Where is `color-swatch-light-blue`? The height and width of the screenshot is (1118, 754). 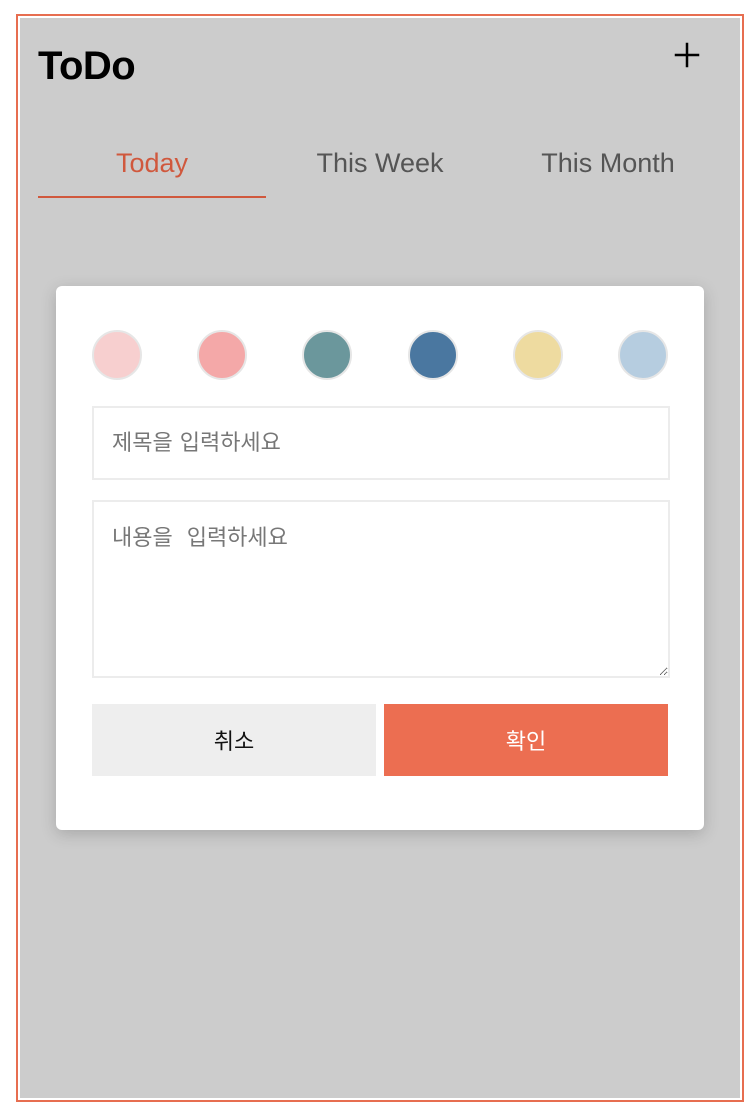 color-swatch-light-blue is located at coordinates (642, 355).